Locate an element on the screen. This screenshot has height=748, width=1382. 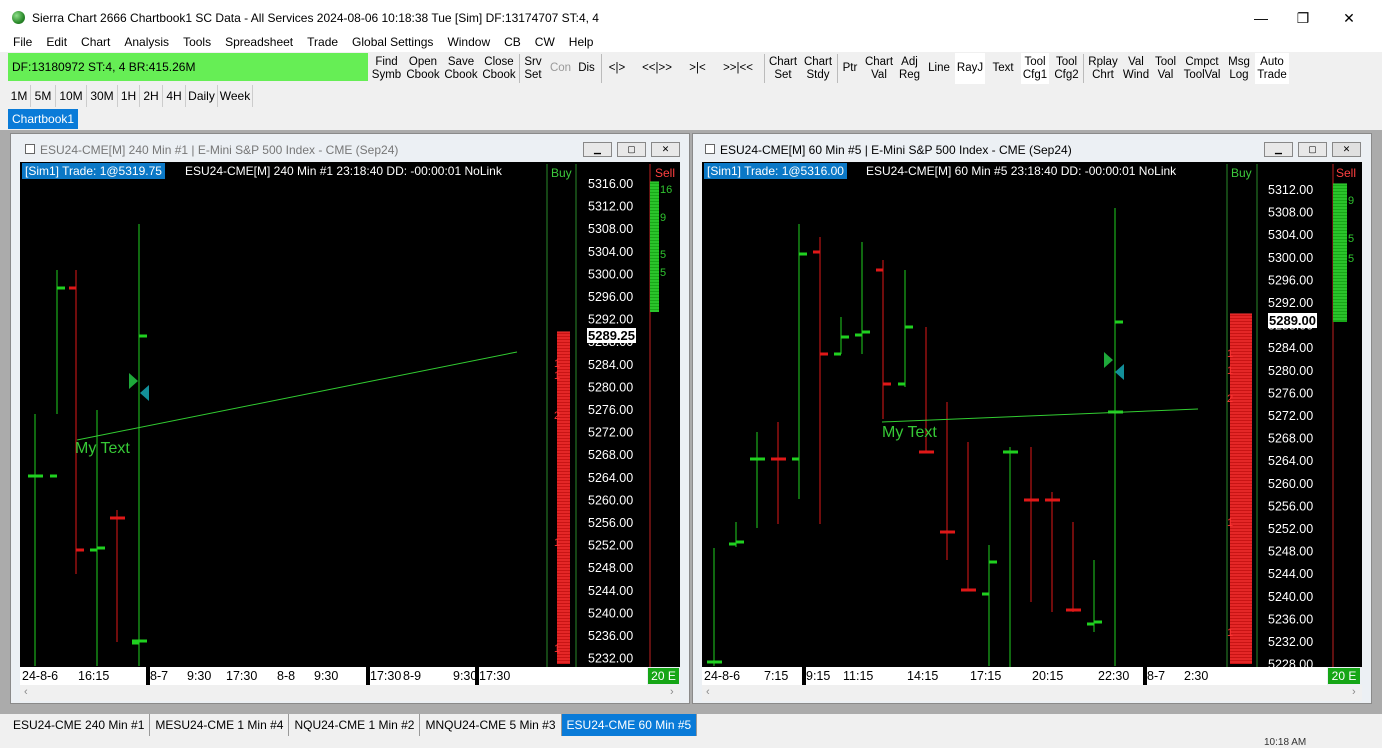
replay-chart-button: Rplay Chrt is located at coordinates (1103, 68).